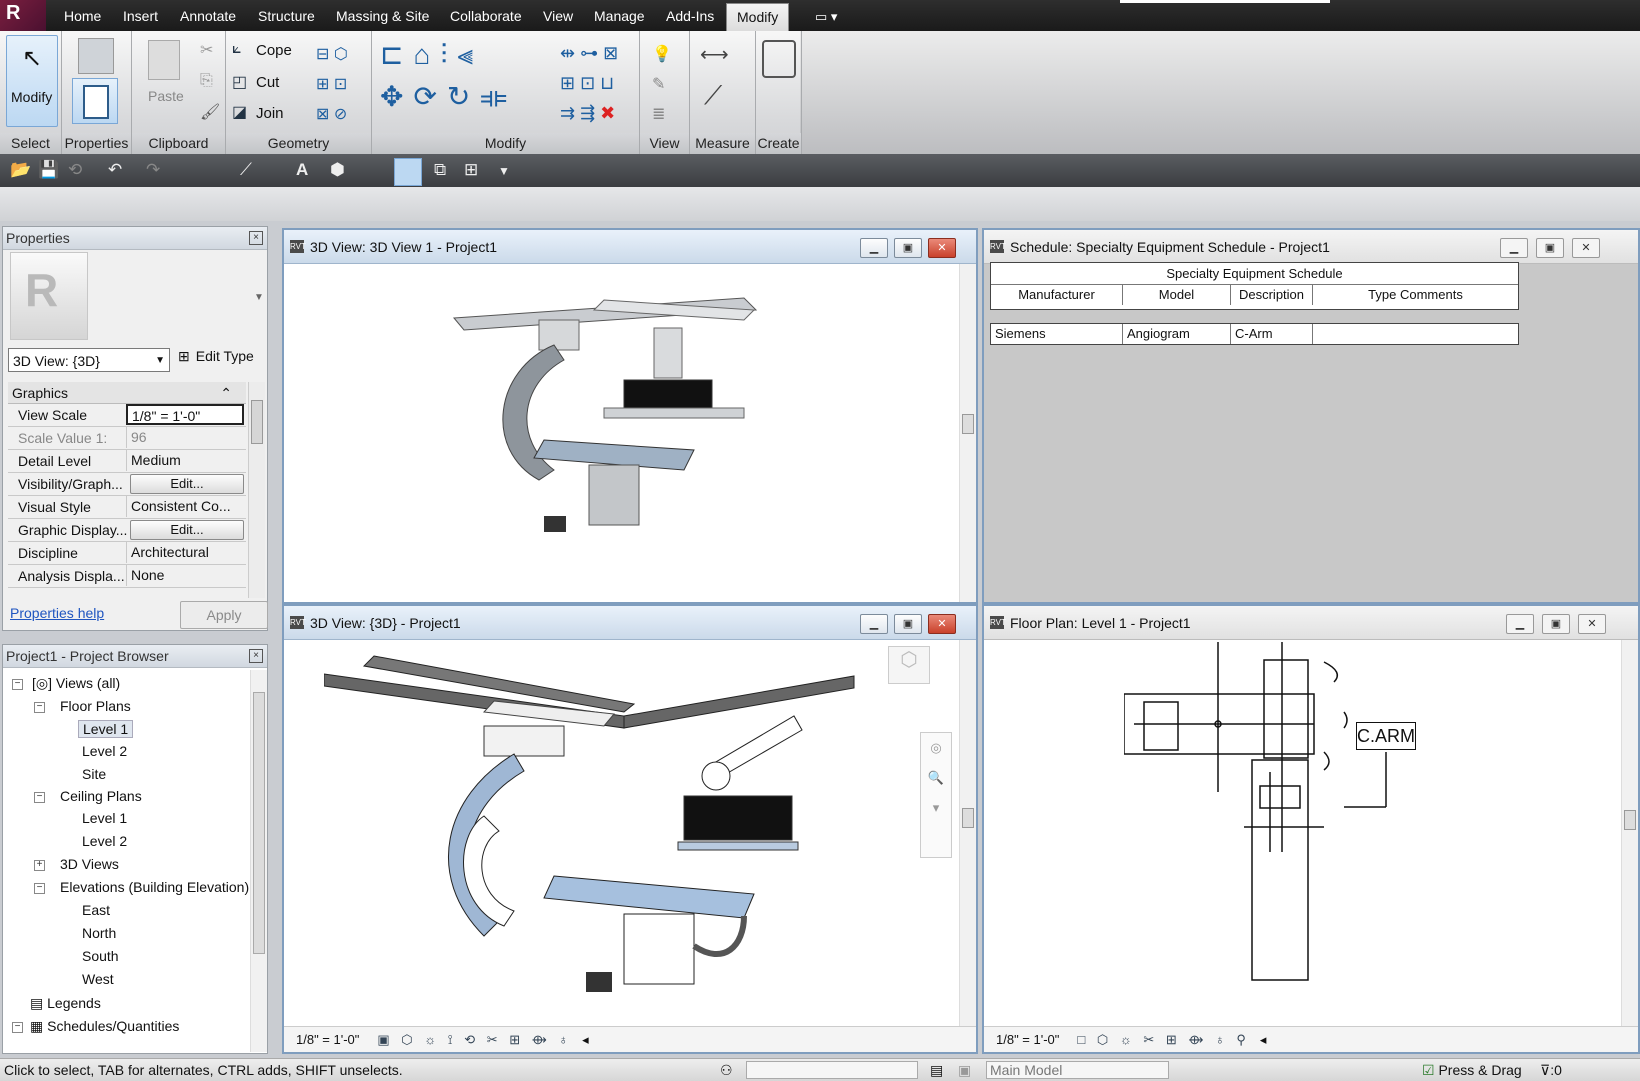 The image size is (1640, 1081). Describe the element at coordinates (1177, 334) in the screenshot. I see `schedule-cell-model: Angiogram` at that location.